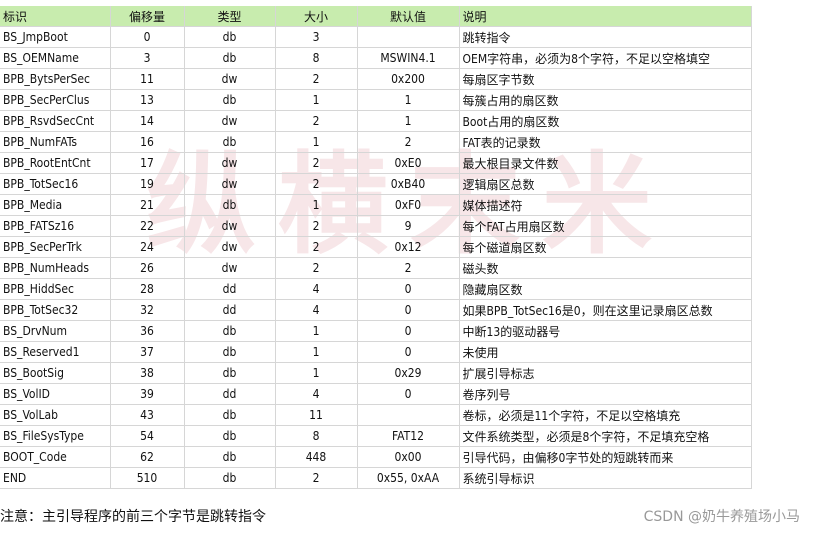 The height and width of the screenshot is (533, 818). Describe the element at coordinates (147, 289) in the screenshot. I see `cell-offset: 28` at that location.